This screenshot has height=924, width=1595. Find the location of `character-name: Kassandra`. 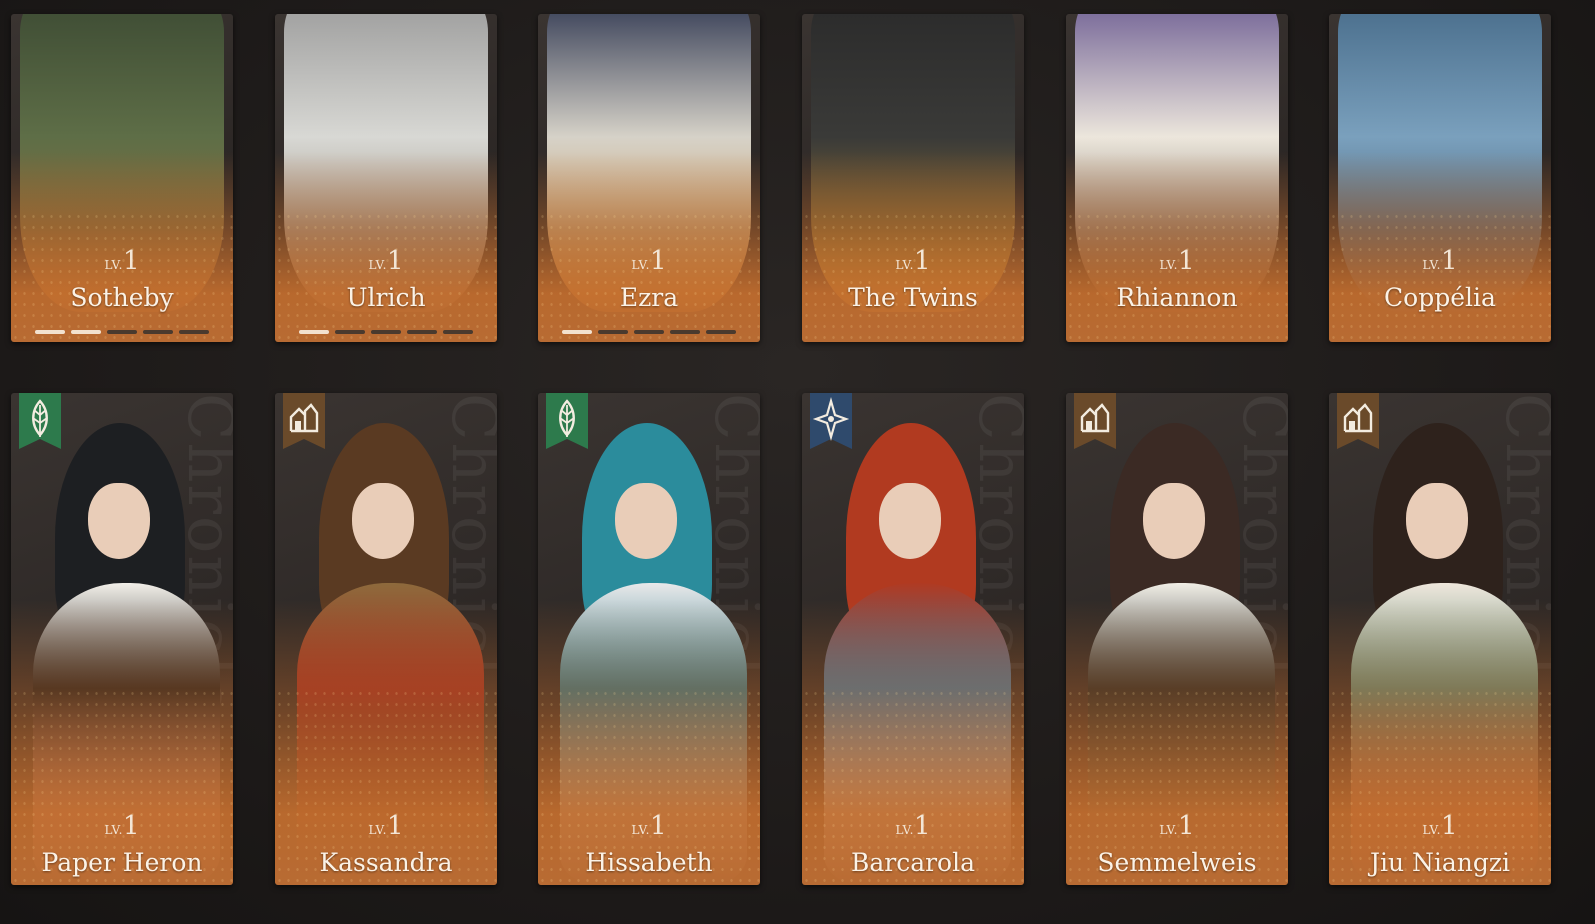

character-name: Kassandra is located at coordinates (386, 862).